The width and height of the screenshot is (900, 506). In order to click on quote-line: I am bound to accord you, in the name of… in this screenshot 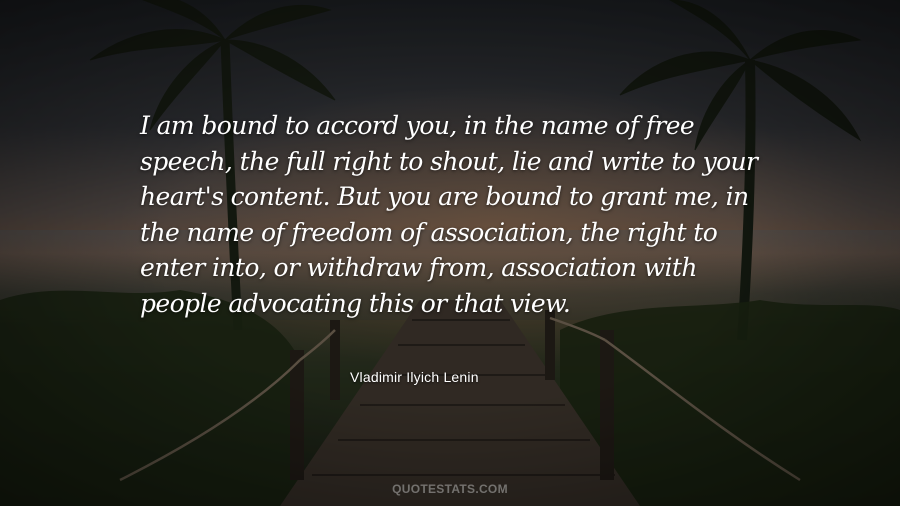, I will do `click(417, 125)`.